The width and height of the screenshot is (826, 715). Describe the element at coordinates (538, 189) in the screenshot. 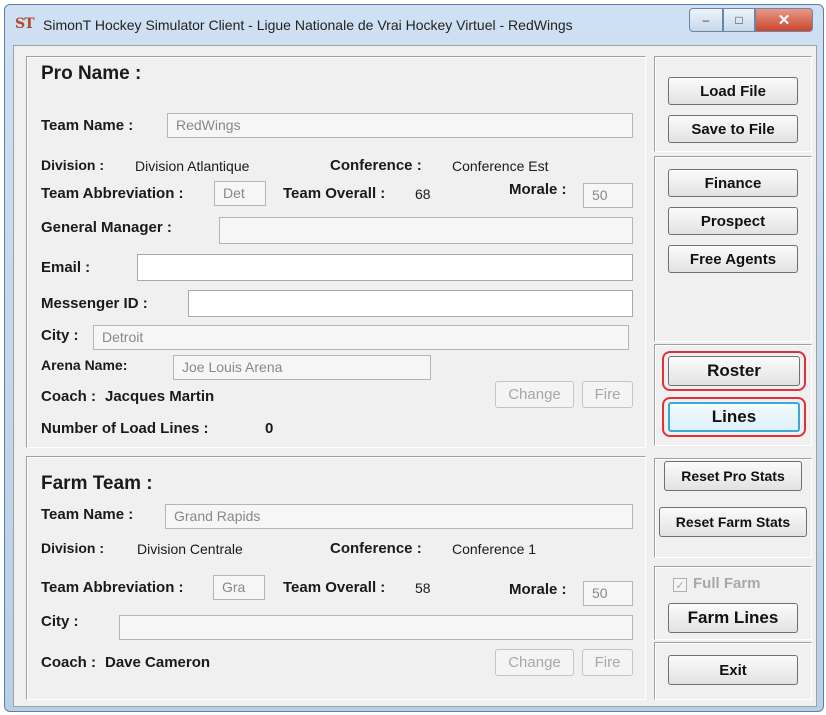

I see `pro-morale-label: Morale :` at that location.